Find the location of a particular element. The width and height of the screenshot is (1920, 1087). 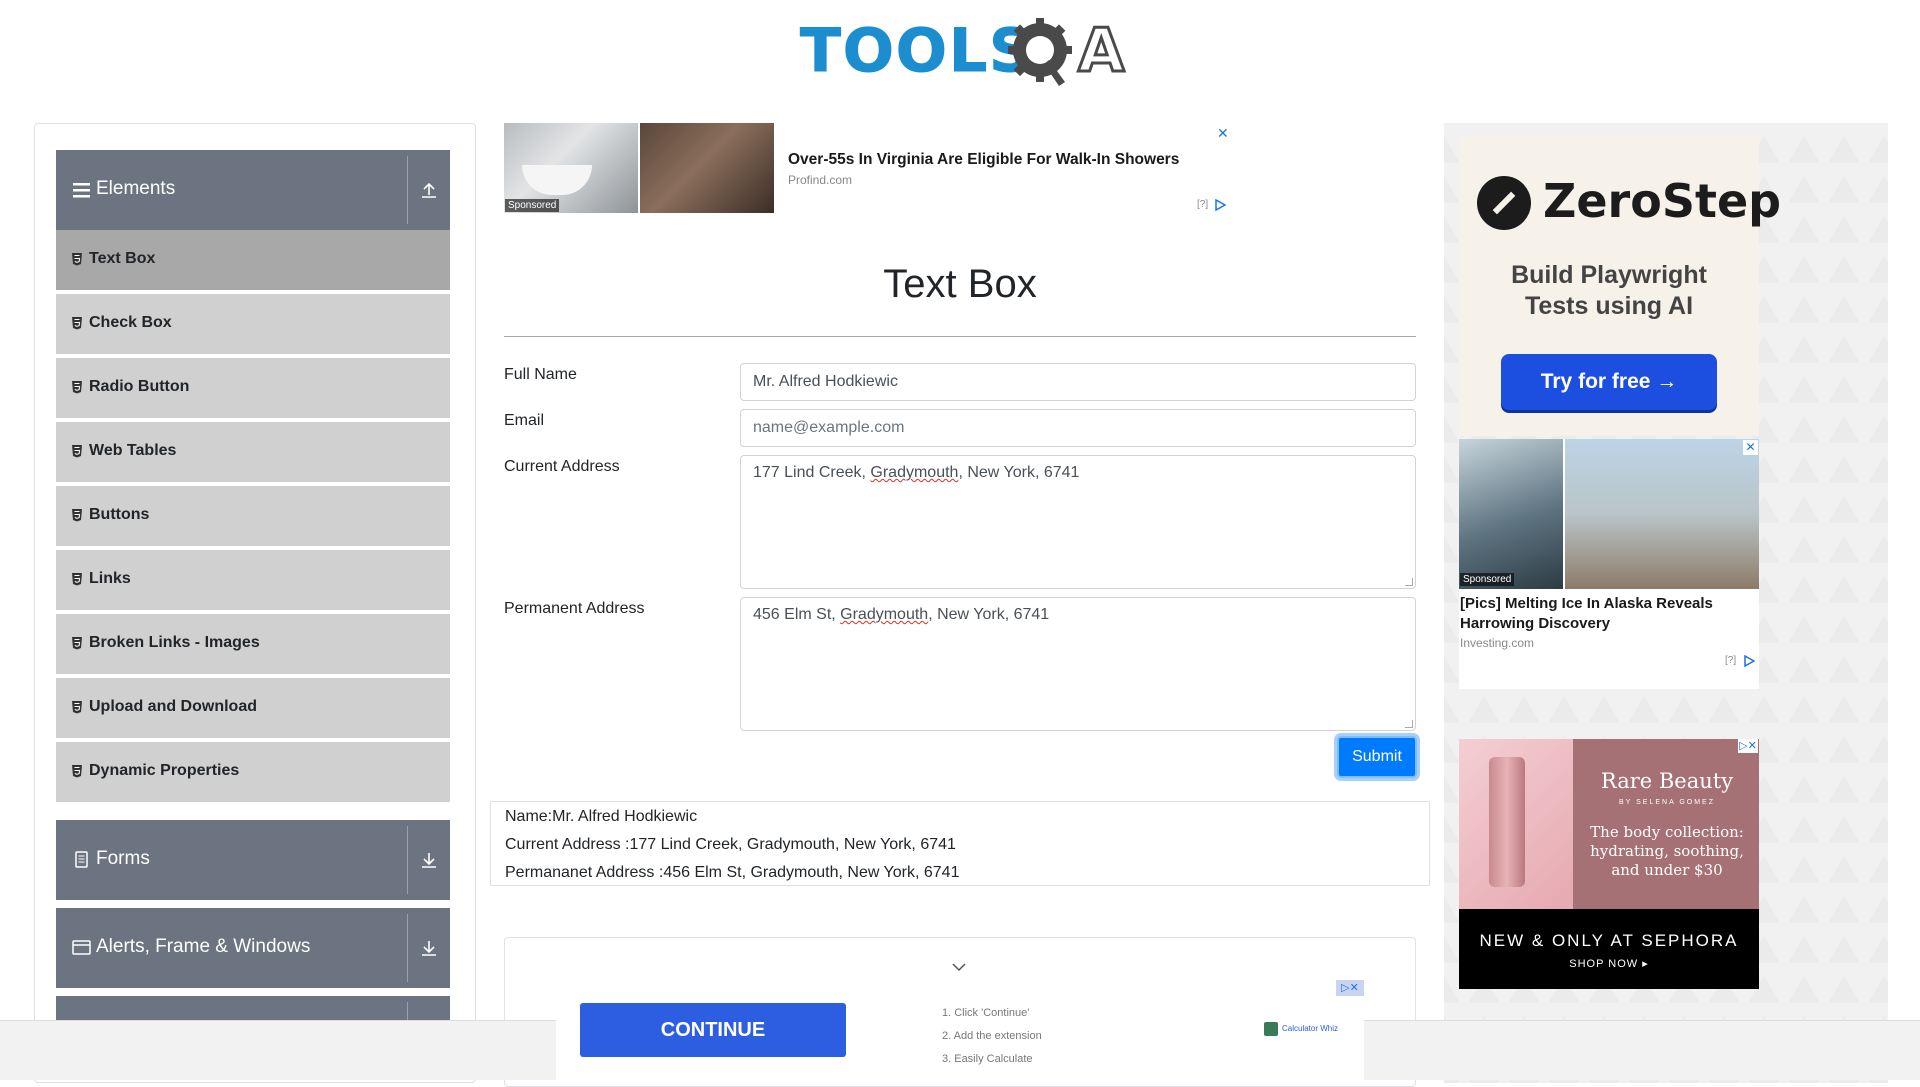

chevron-down-icon is located at coordinates (959, 967).